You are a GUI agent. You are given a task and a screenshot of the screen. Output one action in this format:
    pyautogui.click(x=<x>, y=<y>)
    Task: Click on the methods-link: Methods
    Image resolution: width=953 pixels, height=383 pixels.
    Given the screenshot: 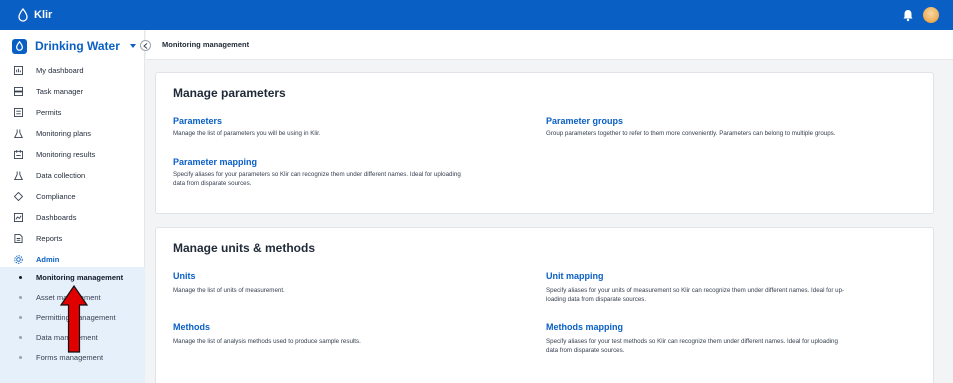 What is the action you would take?
    pyautogui.click(x=191, y=327)
    